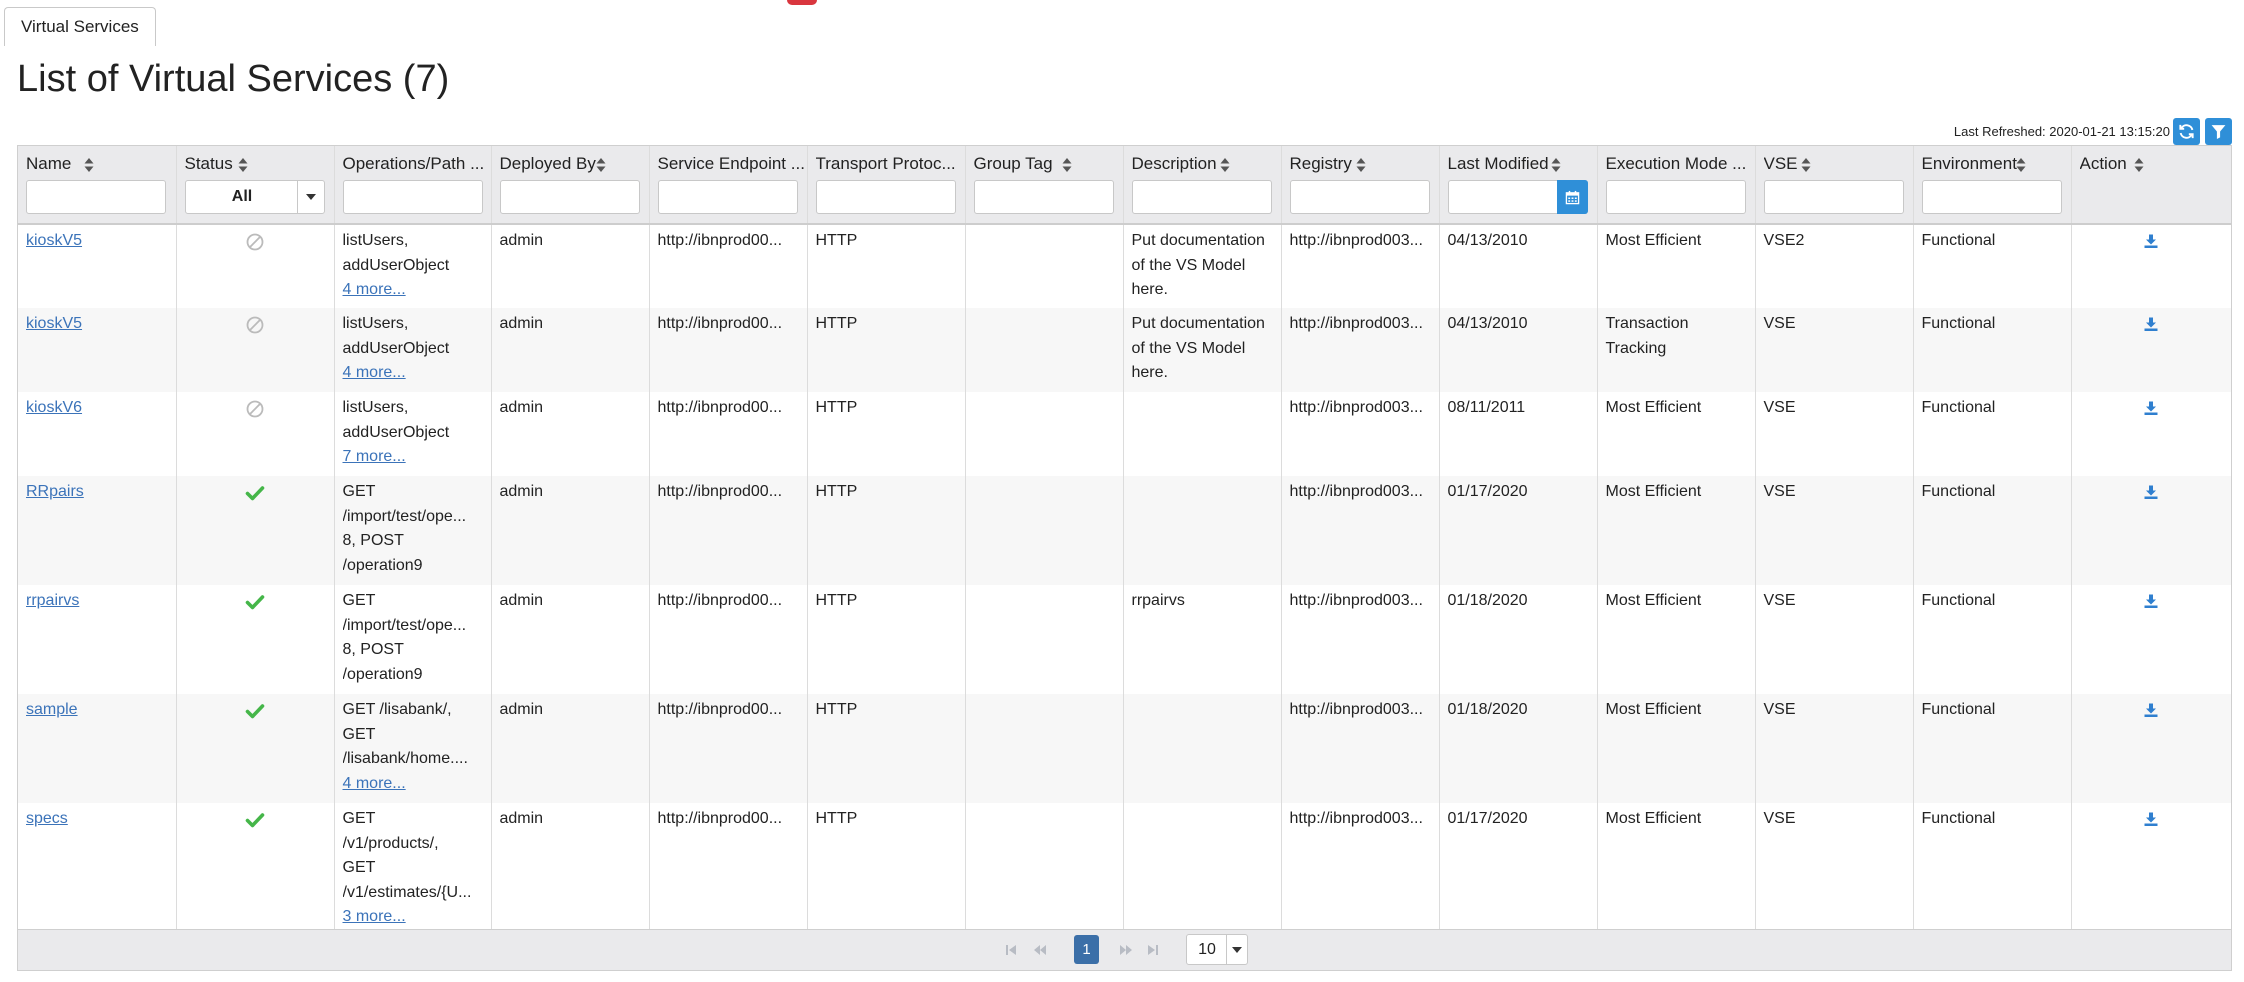 The image size is (2244, 982). Describe the element at coordinates (1781, 164) in the screenshot. I see `column-header-label: VSE` at that location.